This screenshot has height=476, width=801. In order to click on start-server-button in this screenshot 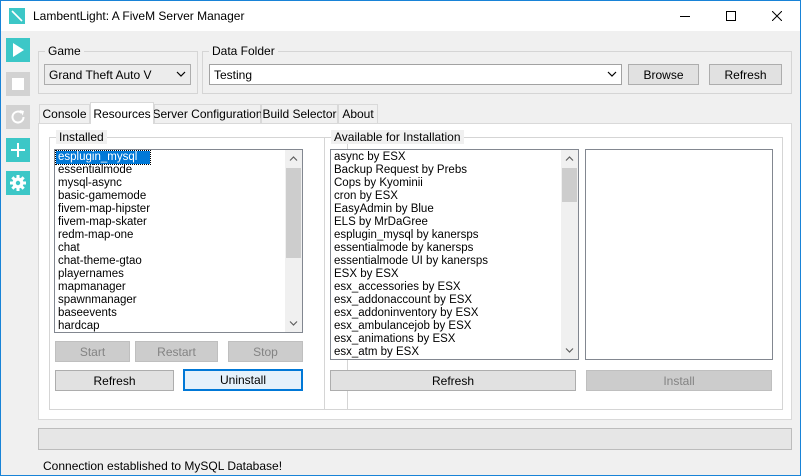, I will do `click(18, 50)`.